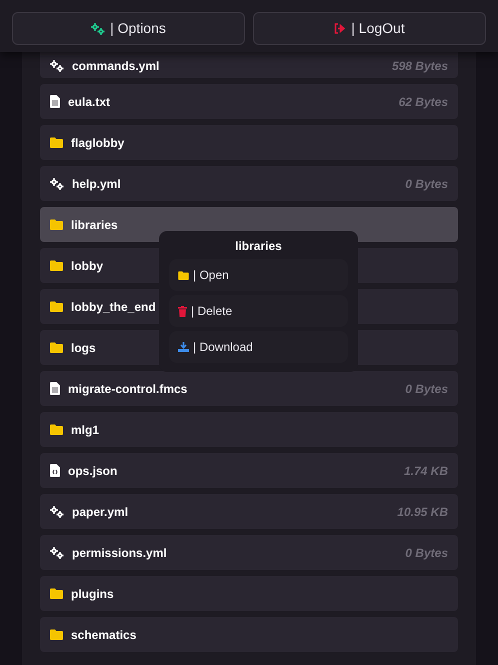 The image size is (498, 665). I want to click on file-name: commands.yml, so click(116, 66).